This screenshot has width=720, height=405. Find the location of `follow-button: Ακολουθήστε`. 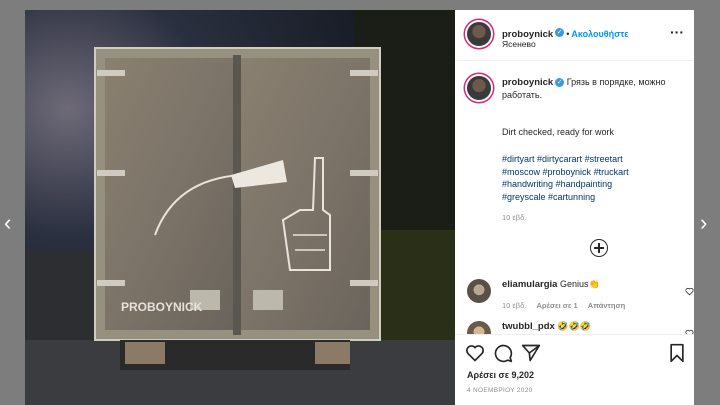

follow-button: Ακολουθήστε is located at coordinates (599, 34).